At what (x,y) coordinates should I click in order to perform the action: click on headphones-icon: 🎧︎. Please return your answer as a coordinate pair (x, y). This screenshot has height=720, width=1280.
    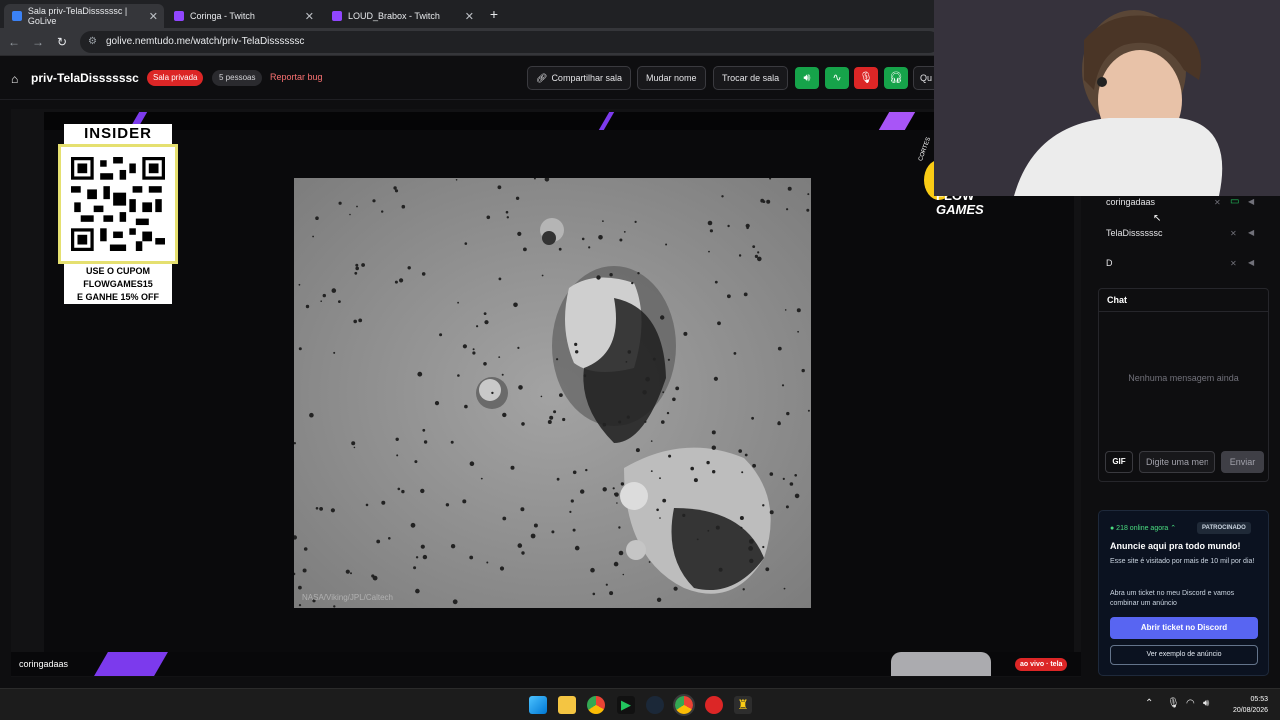
    Looking at the image, I should click on (896, 78).